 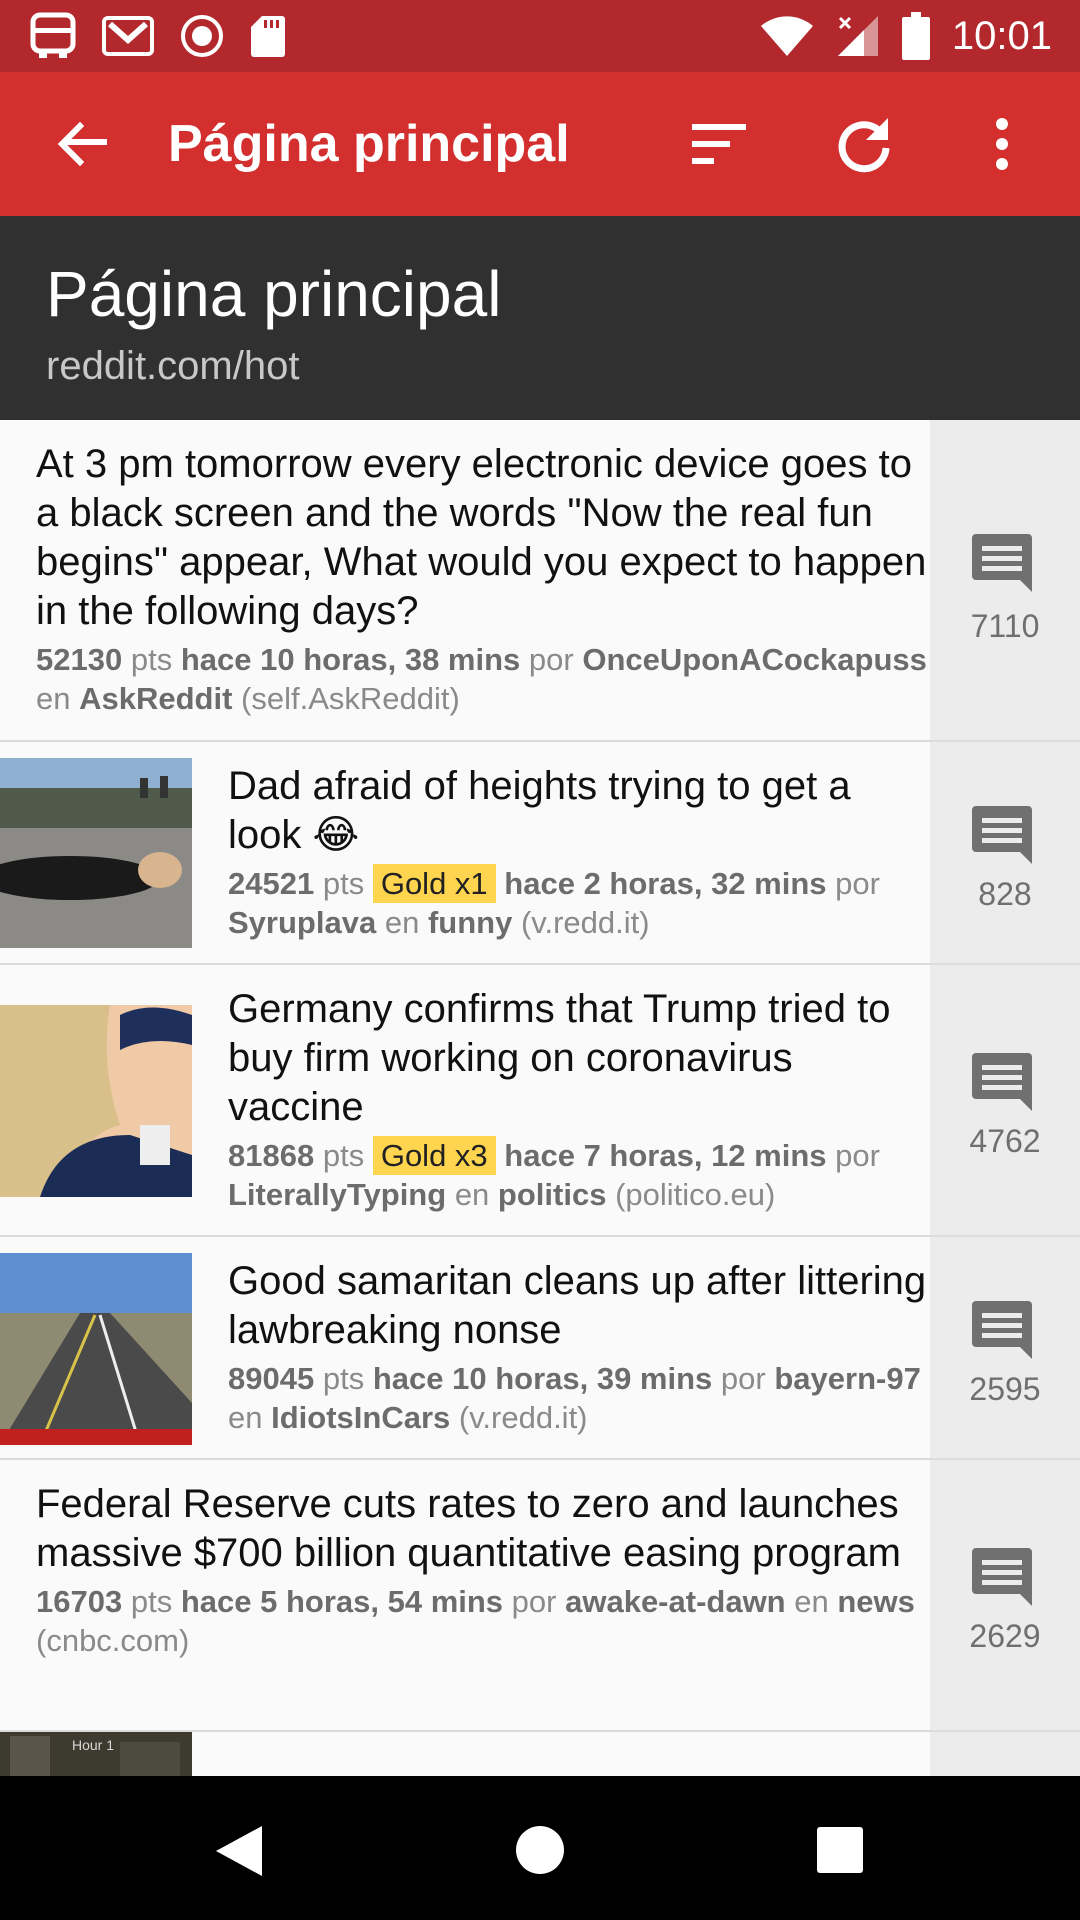 What do you see at coordinates (540, 36) in the screenshot?
I see `status-bar: 10:01` at bounding box center [540, 36].